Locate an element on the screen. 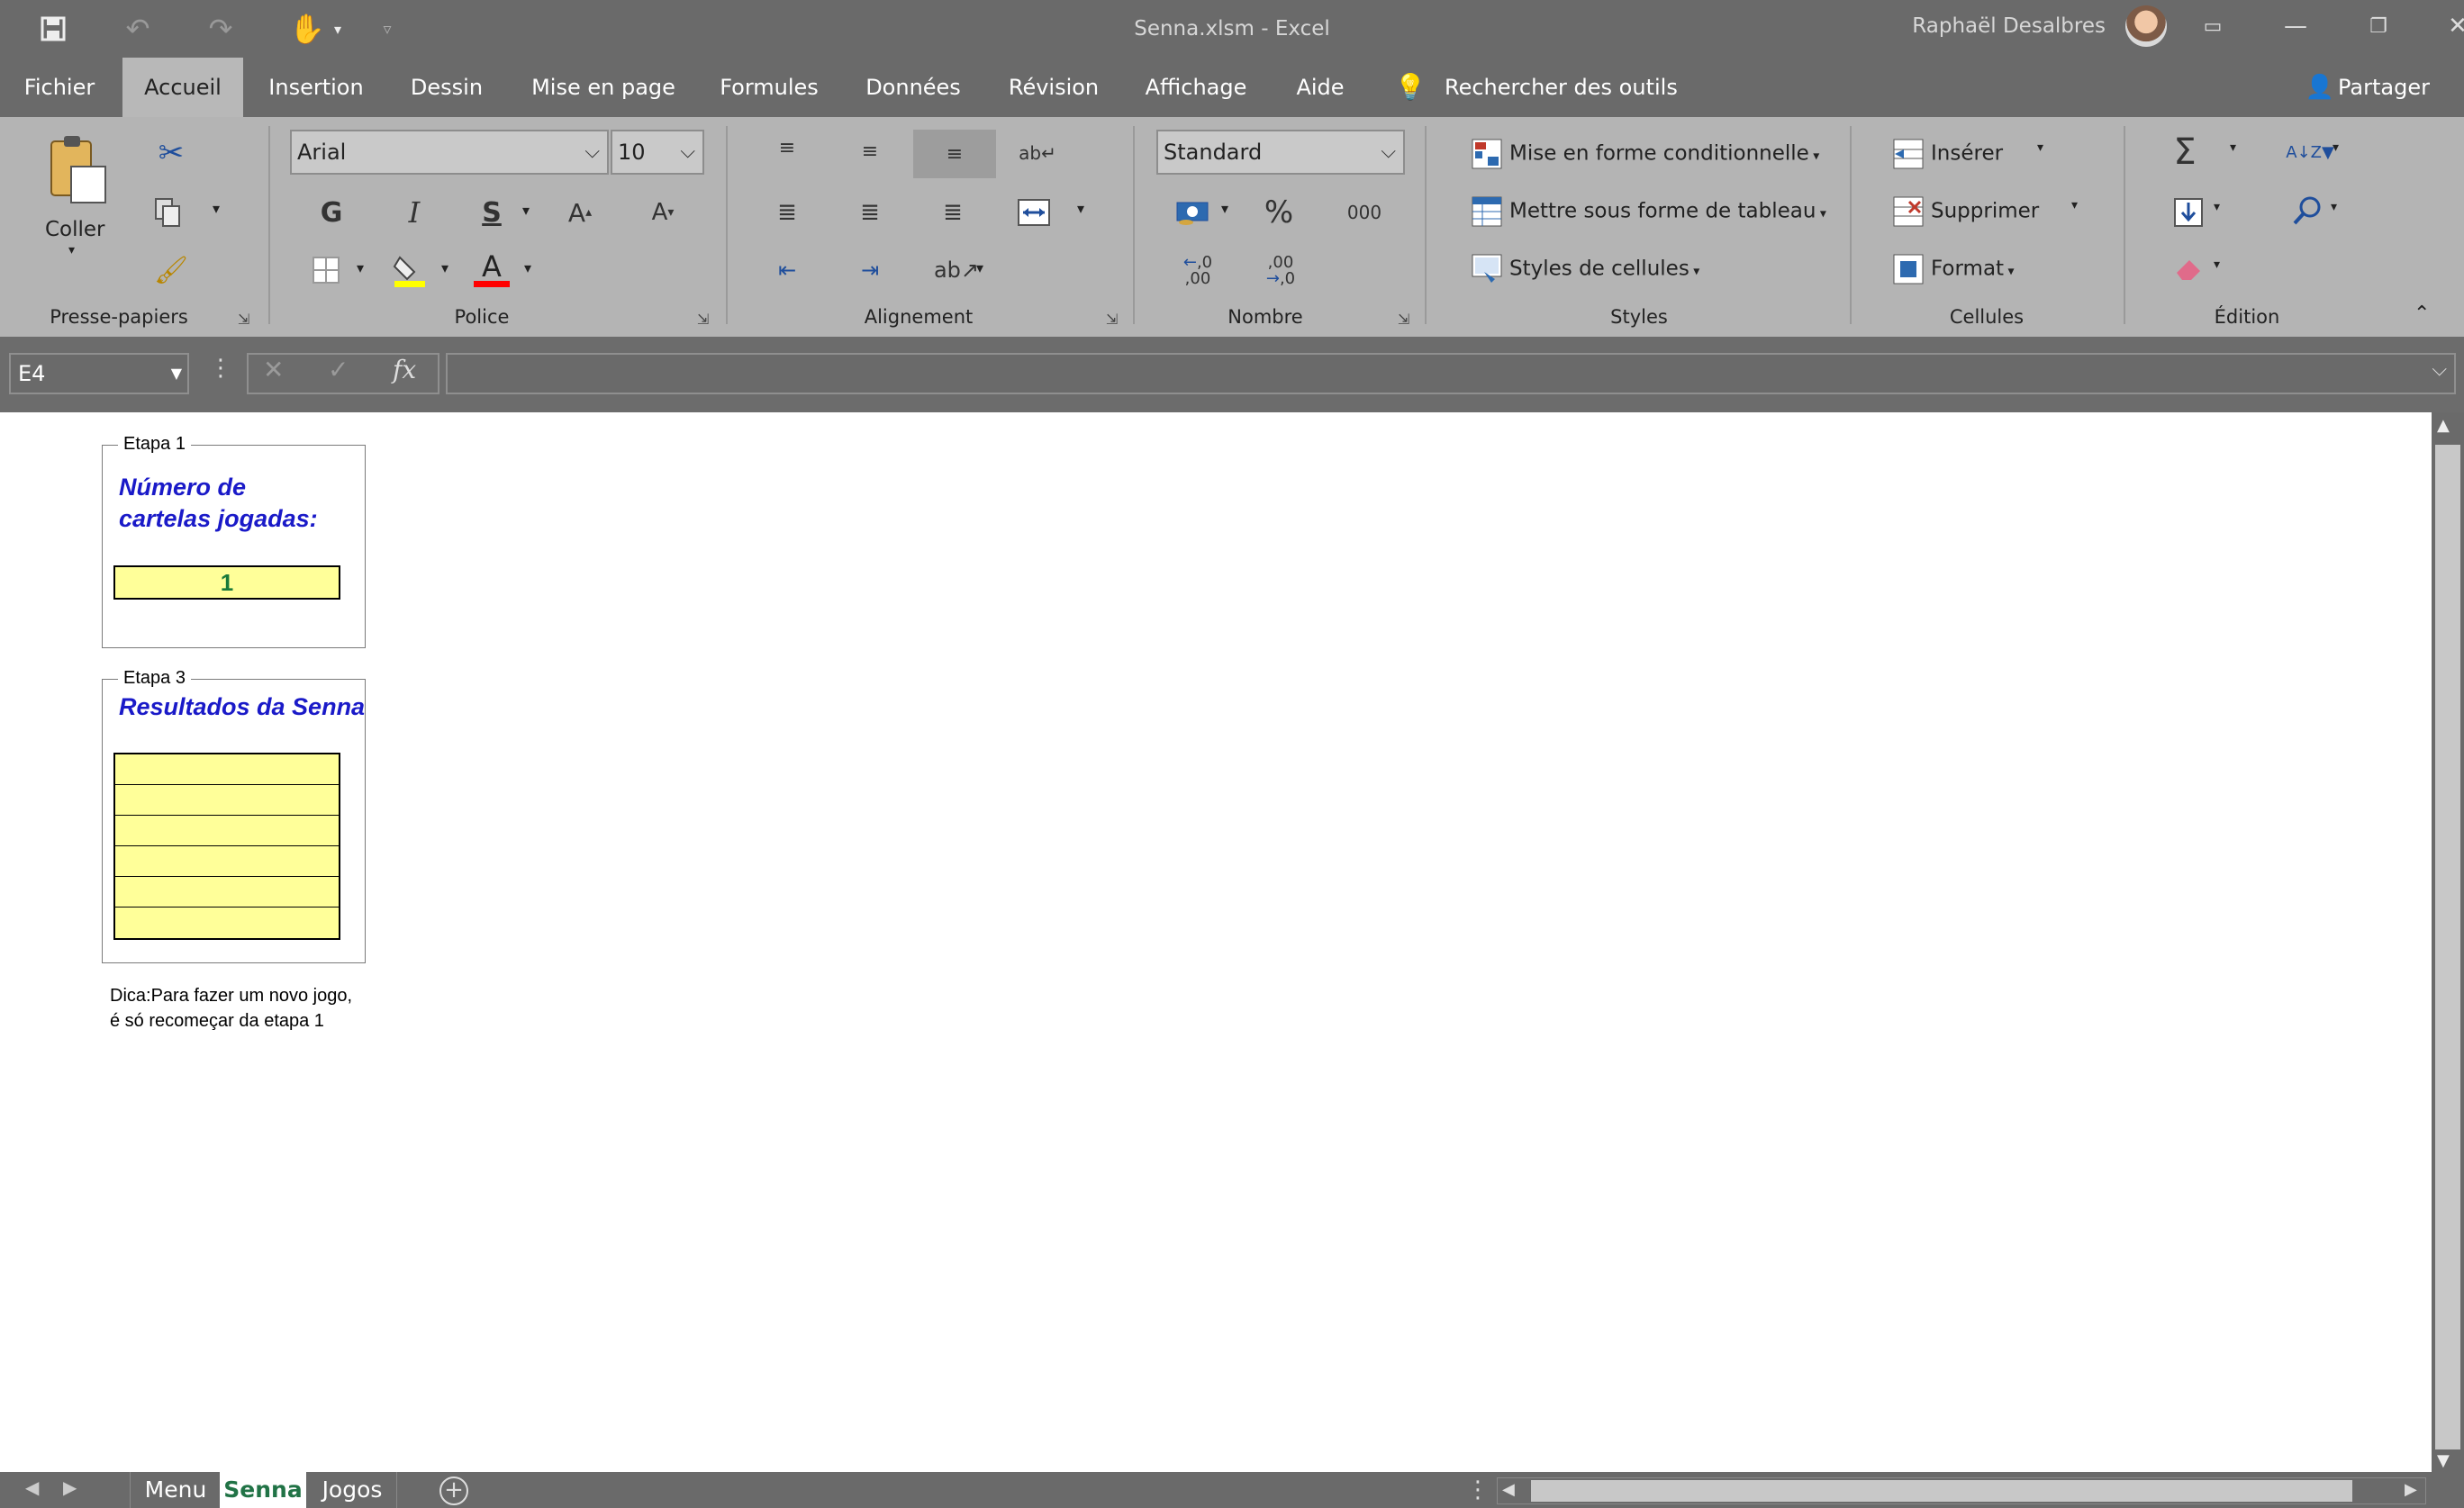 The height and width of the screenshot is (1508, 2464). minimize-icon: — is located at coordinates (2295, 26).